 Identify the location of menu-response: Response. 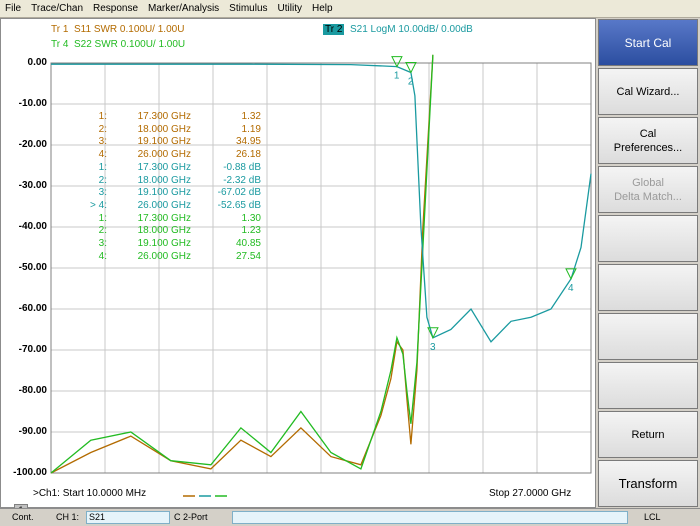
(115, 9).